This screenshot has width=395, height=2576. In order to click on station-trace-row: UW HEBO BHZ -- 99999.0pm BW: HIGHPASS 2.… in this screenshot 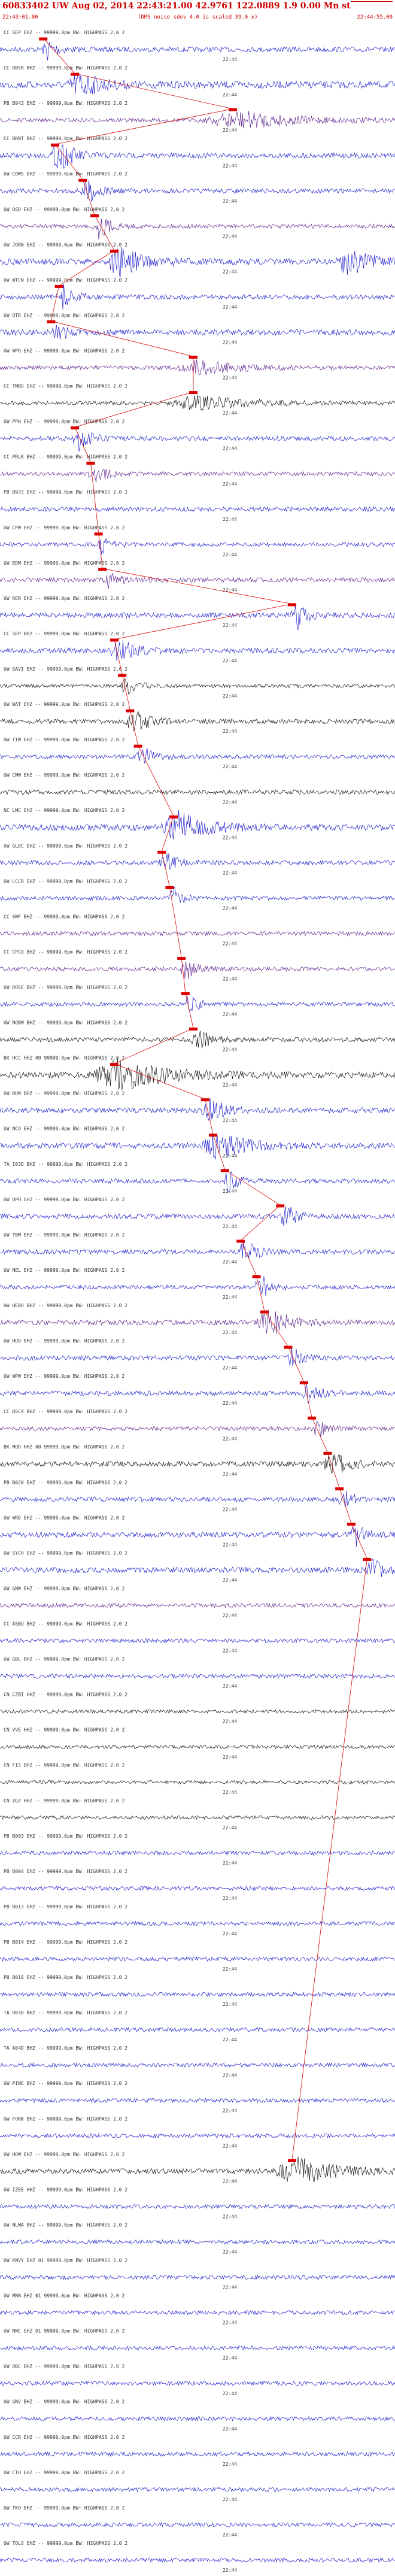, I will do `click(197, 1319)`.